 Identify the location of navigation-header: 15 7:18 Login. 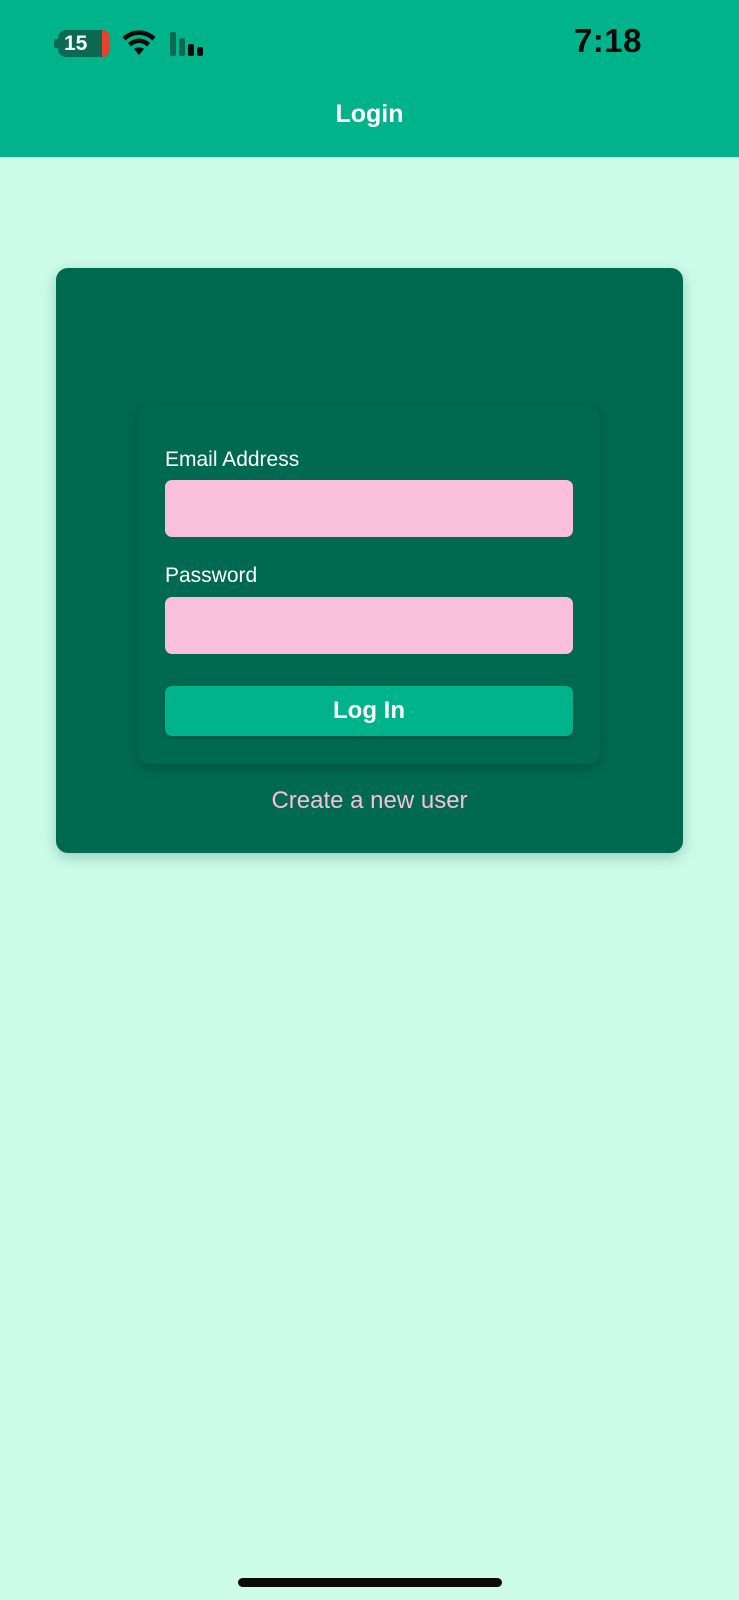
(369, 78).